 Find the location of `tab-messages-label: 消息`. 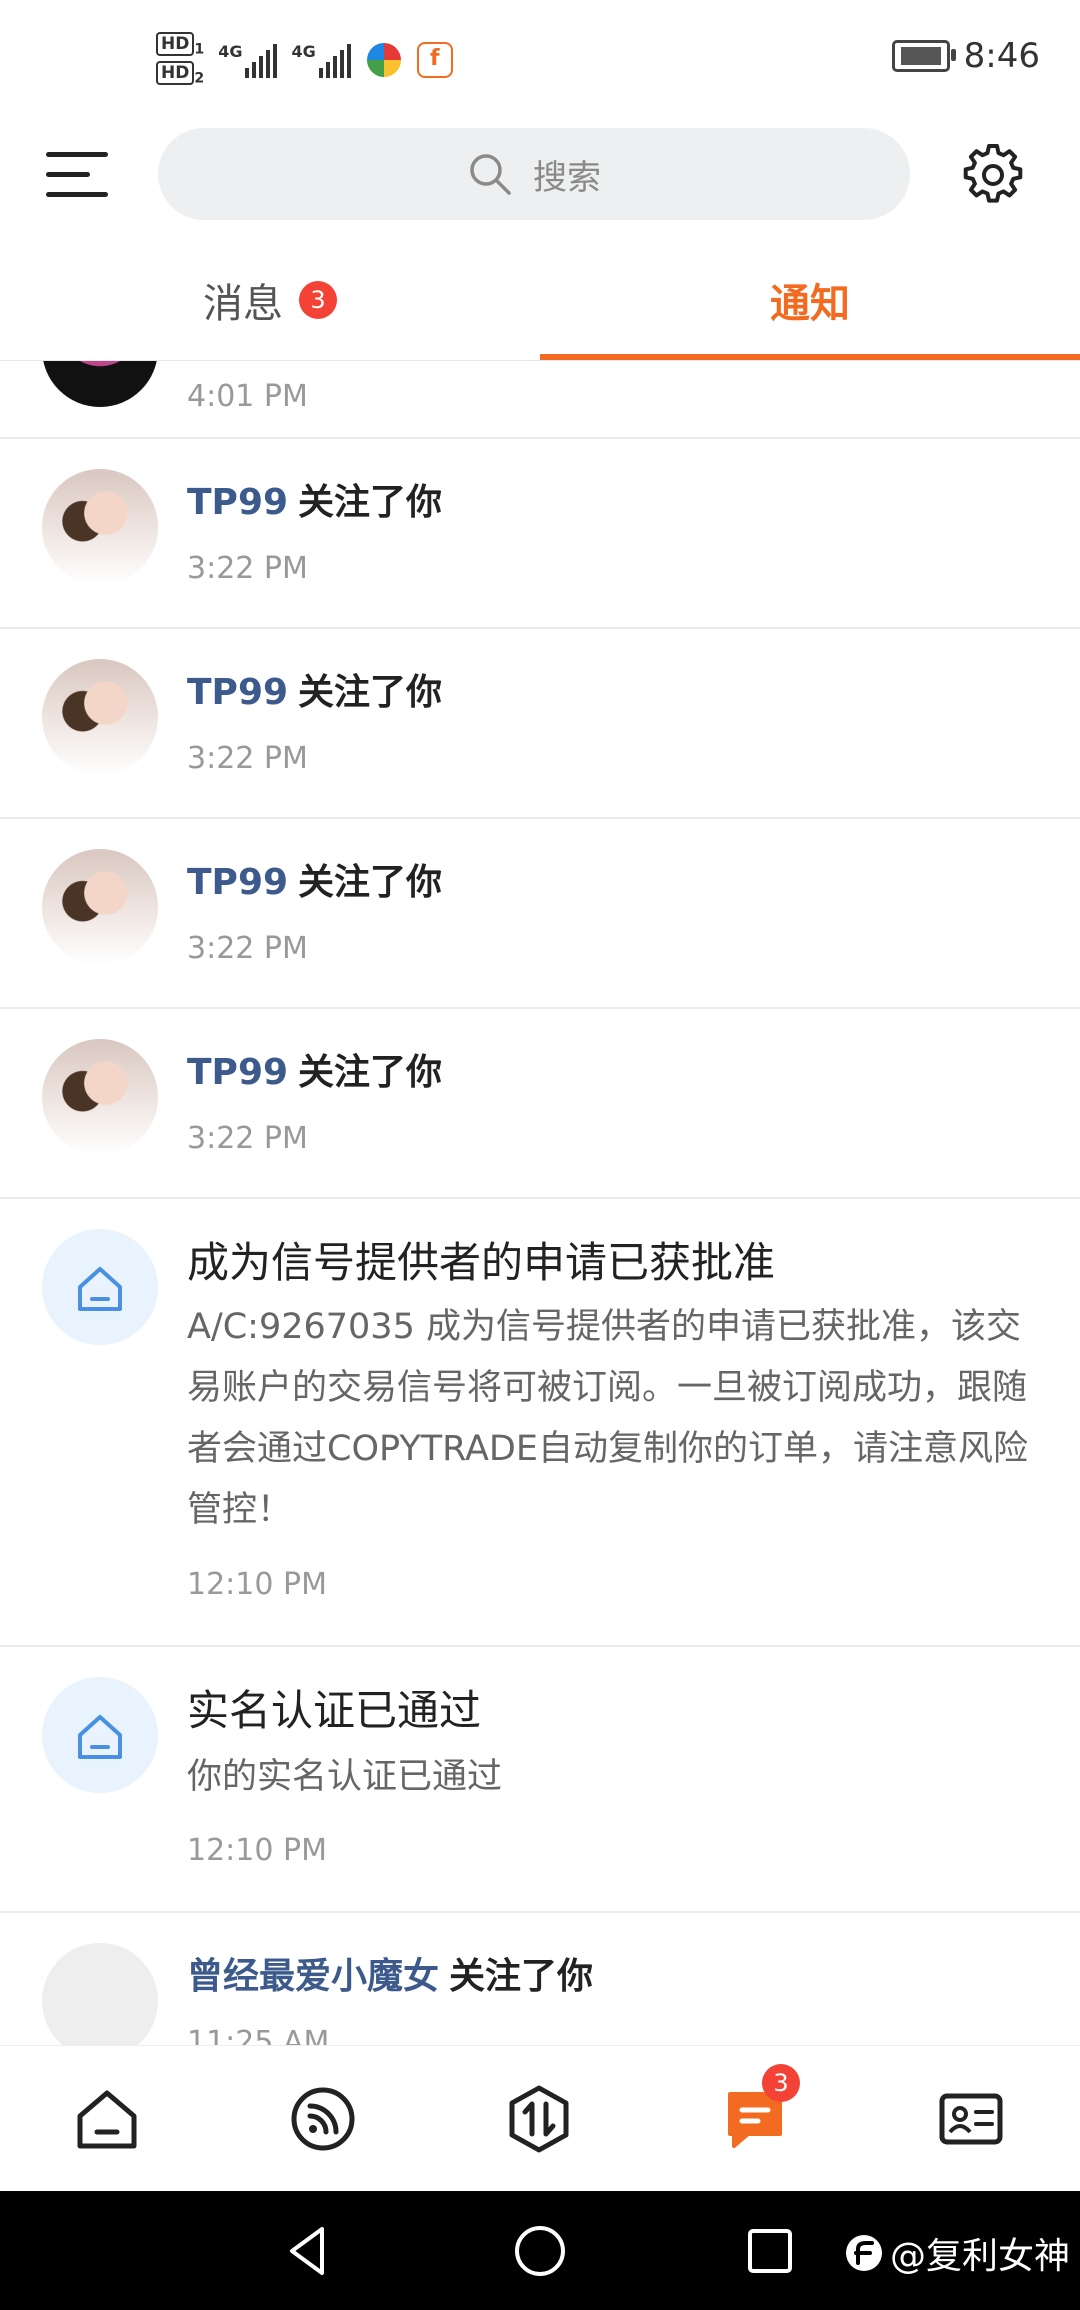

tab-messages-label: 消息 is located at coordinates (243, 304).